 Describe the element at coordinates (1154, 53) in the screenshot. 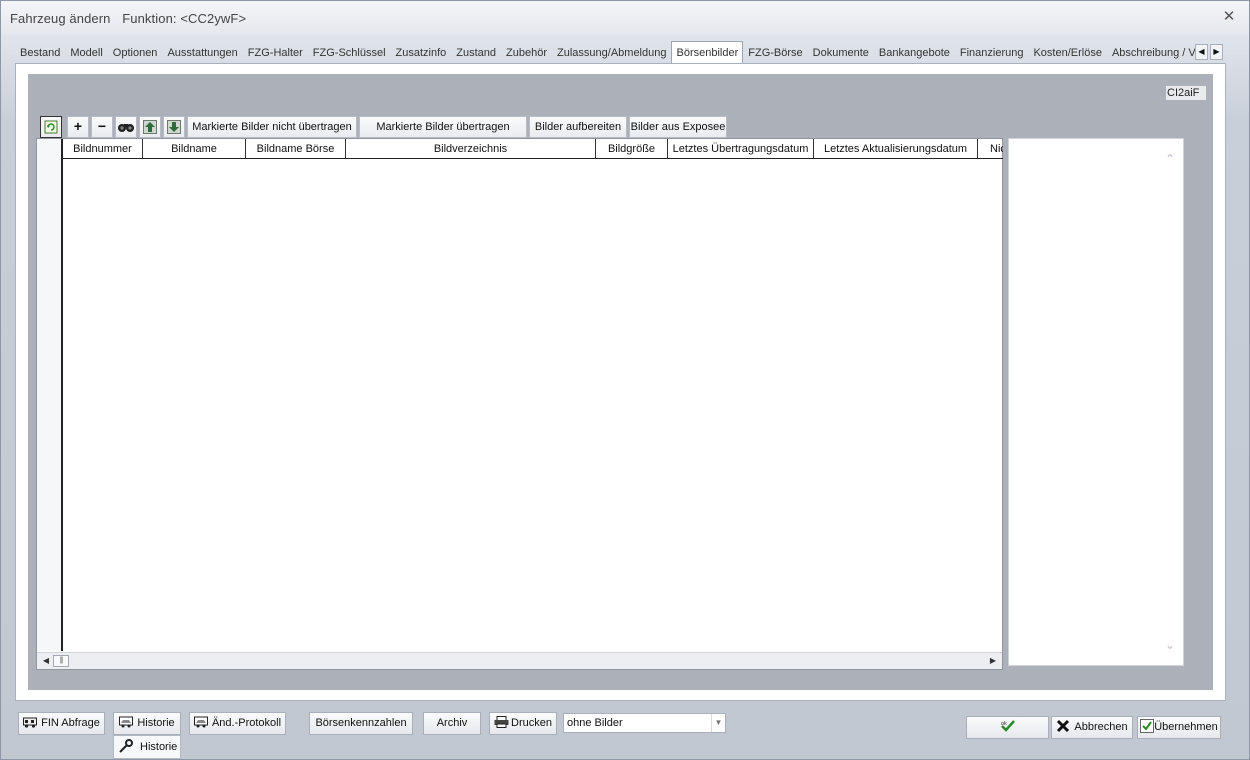

I see `tab-16: Abschreibung / V` at that location.